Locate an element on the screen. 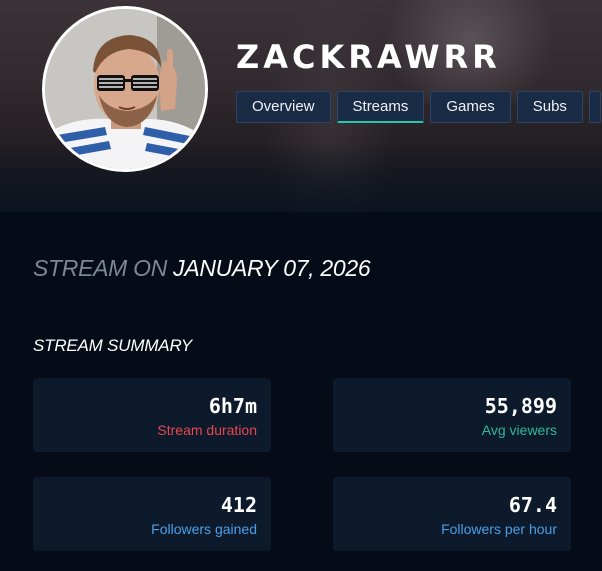 The width and height of the screenshot is (602, 571). channel-nav: Overview Streams Games Subs is located at coordinates (418, 107).